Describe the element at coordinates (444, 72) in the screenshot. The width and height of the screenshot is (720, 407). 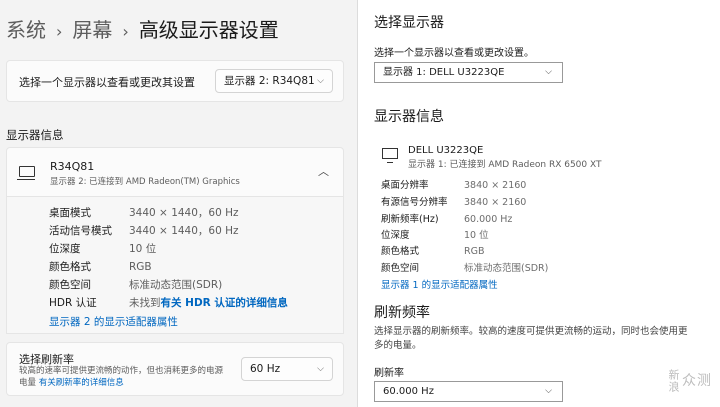
I see `display-select-value: 显示器 1: DELL U3223QE` at that location.